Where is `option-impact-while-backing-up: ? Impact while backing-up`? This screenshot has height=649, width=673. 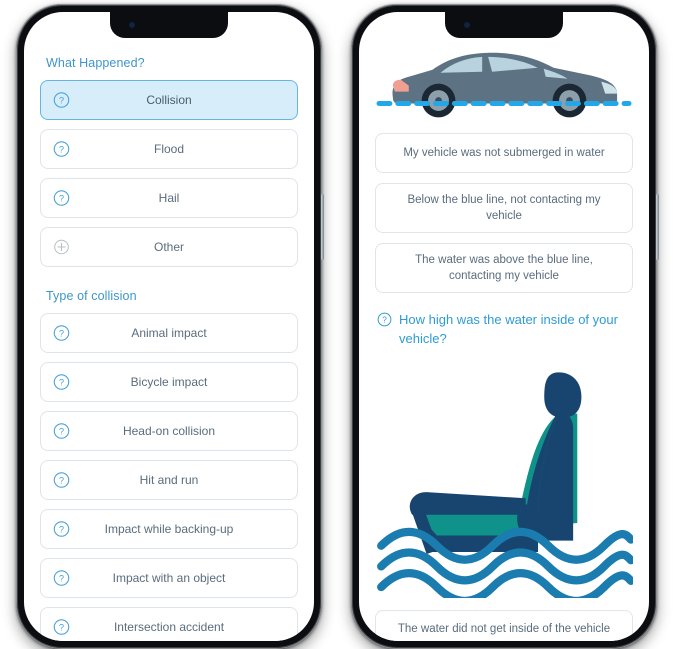
option-impact-while-backing-up: ? Impact while backing-up is located at coordinates (169, 529).